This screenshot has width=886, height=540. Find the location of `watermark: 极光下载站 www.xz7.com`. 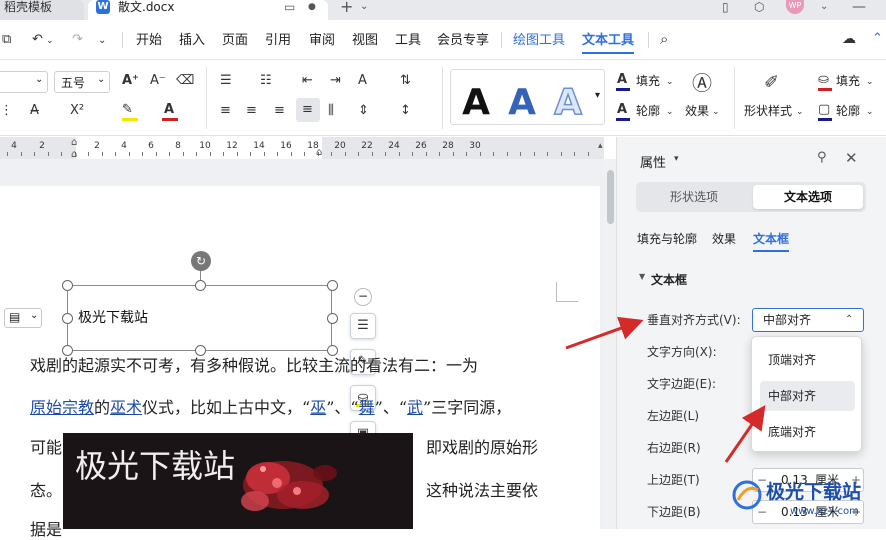

watermark: 极光下载站 www.xz7.com is located at coordinates (807, 502).